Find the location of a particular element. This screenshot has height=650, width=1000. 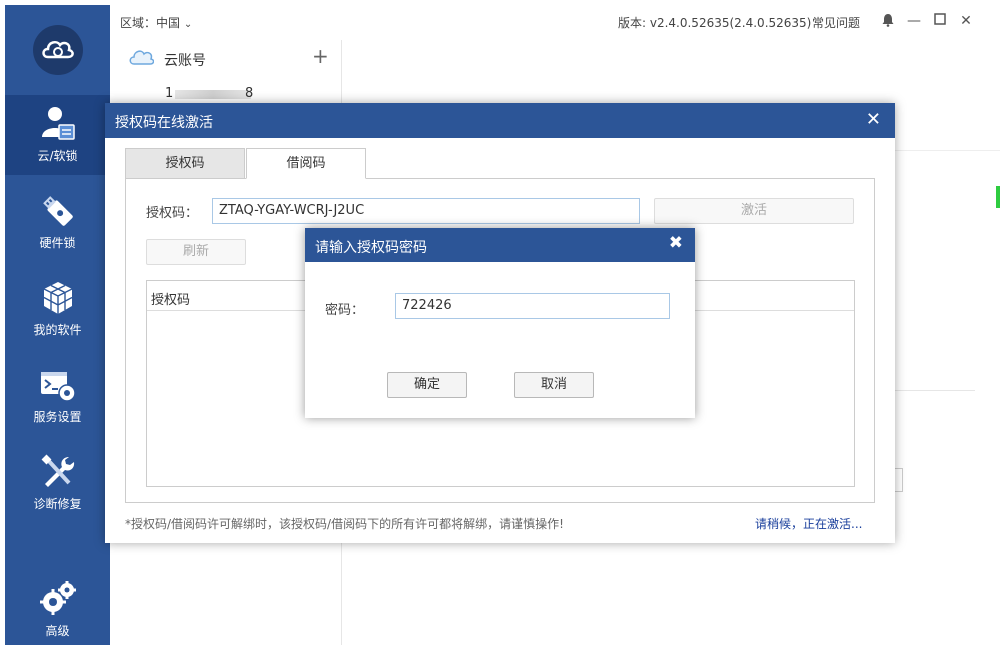

dialog-header: 授权码在线激活 ✕ is located at coordinates (500, 120).